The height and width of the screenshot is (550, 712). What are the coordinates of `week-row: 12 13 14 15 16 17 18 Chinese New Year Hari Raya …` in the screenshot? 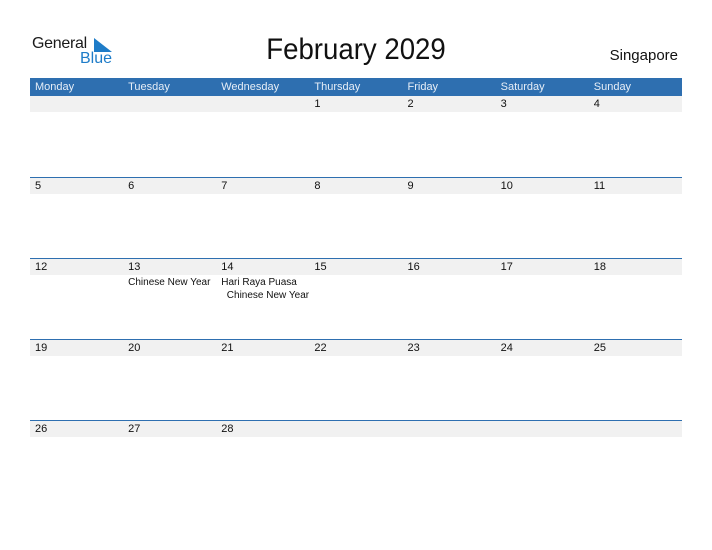 It's located at (356, 298).